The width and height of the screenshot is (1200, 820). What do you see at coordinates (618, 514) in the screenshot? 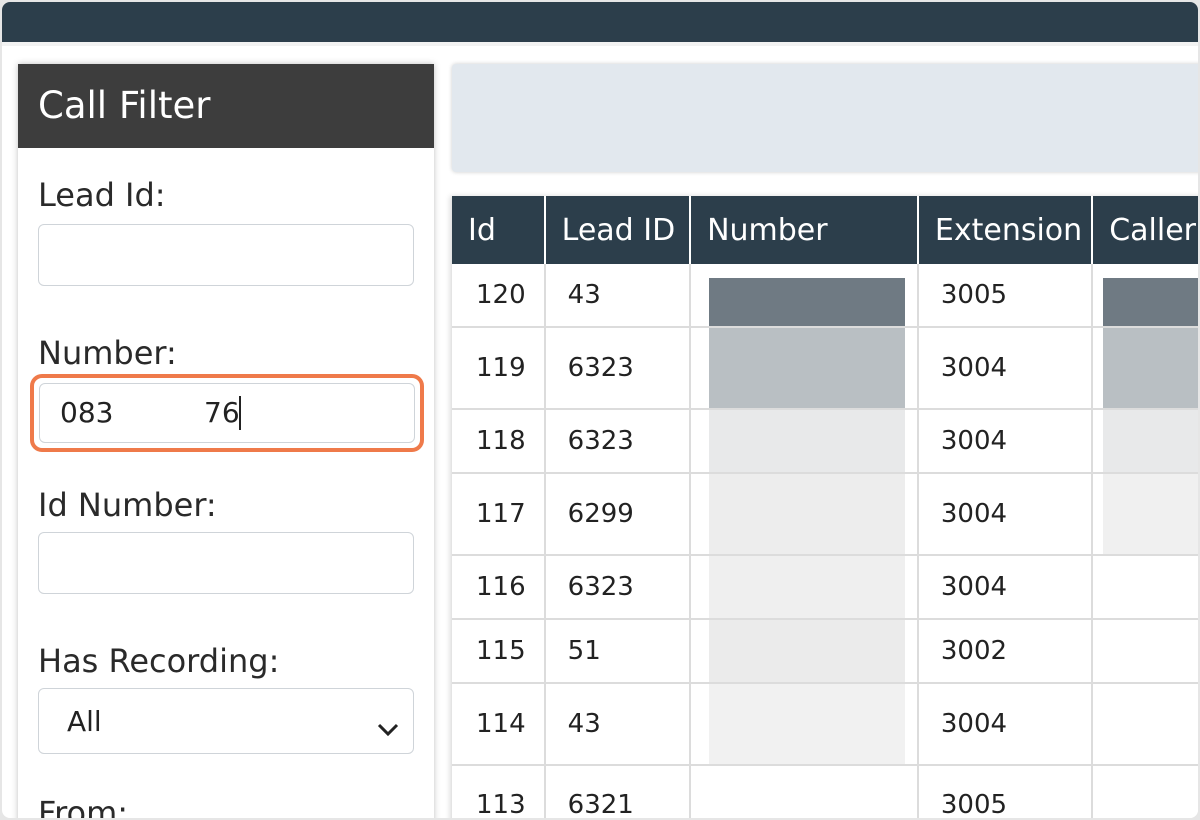
I see `cell-lead-id: 6299` at bounding box center [618, 514].